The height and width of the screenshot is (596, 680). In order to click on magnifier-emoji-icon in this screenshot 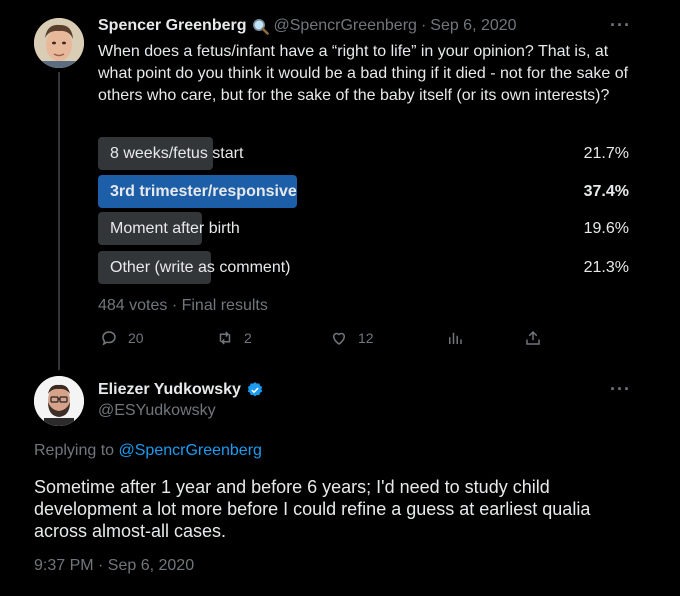, I will do `click(260, 26)`.